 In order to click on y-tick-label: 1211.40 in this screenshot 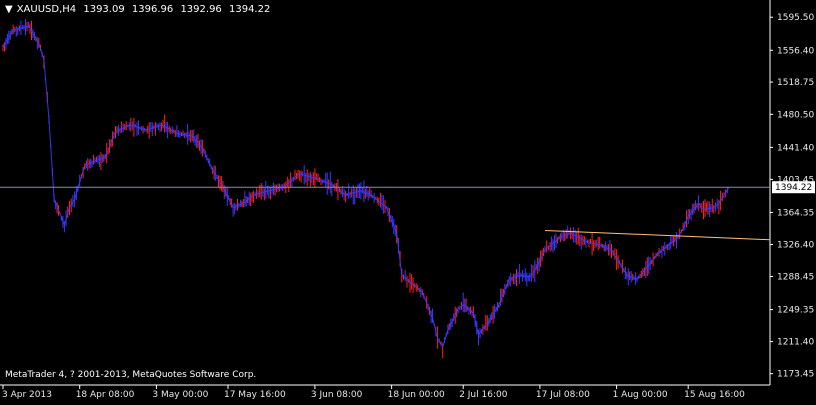, I will do `click(795, 343)`.